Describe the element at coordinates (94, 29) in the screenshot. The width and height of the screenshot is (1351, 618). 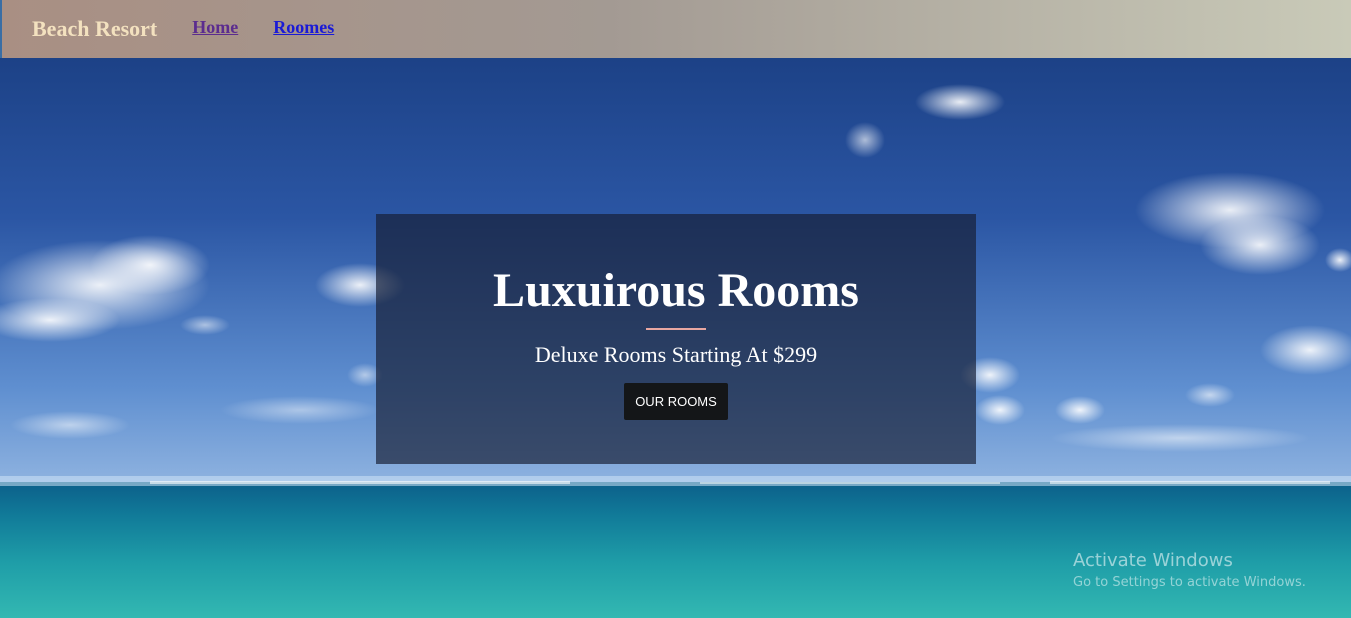
I see `brand-logo: Beach Resort` at that location.